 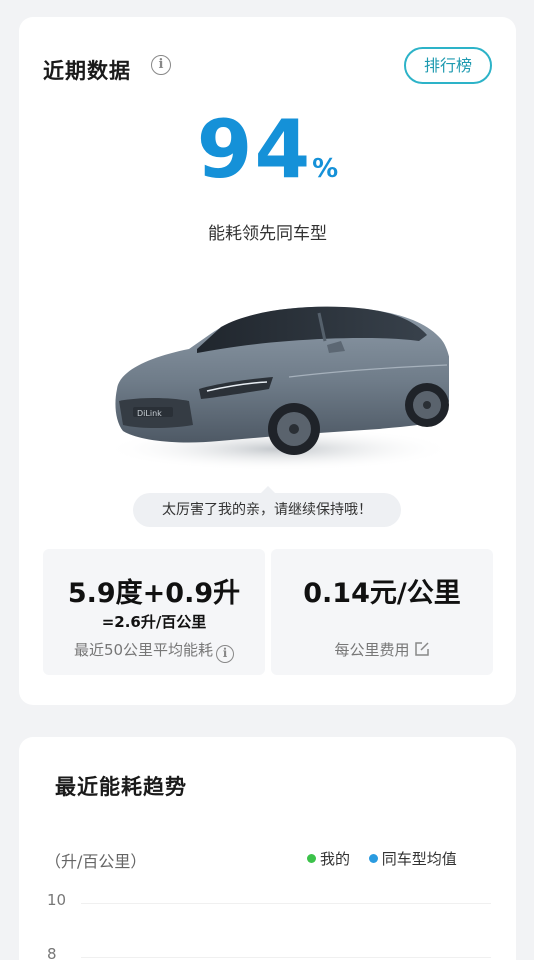 What do you see at coordinates (154, 593) in the screenshot?
I see `consumption-value: 5.9度+0.9升` at bounding box center [154, 593].